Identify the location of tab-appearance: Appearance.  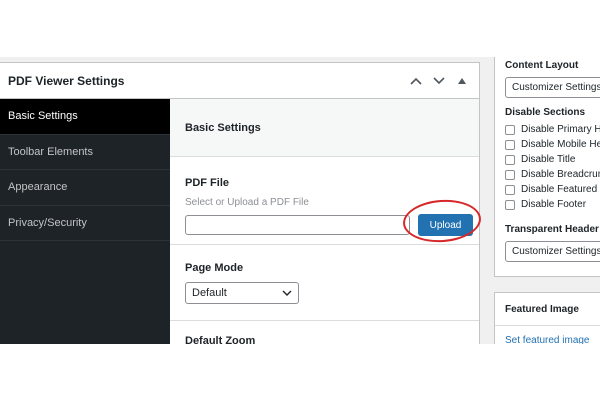
(85, 188).